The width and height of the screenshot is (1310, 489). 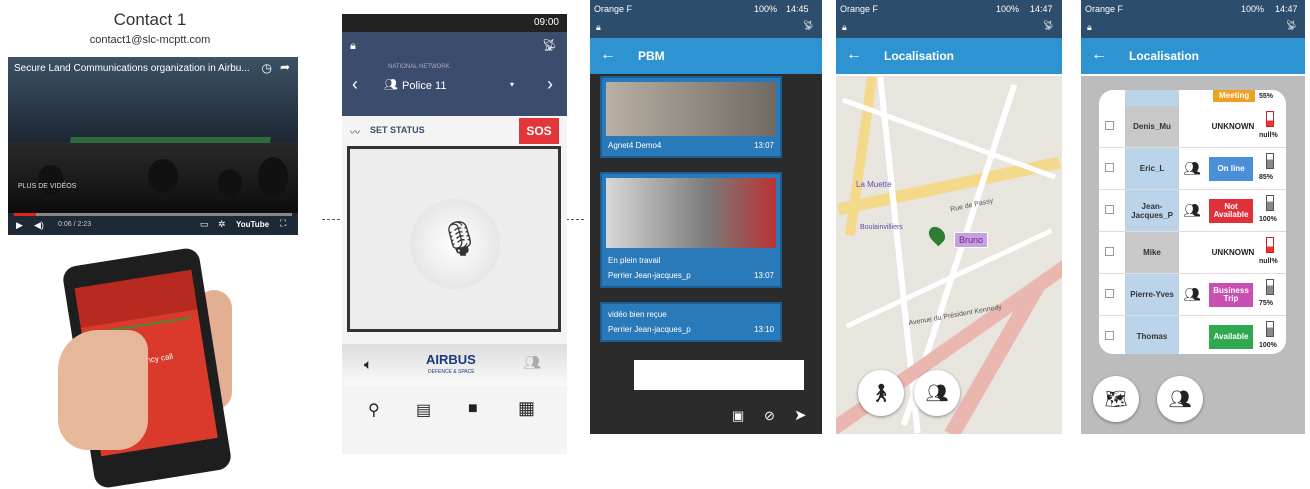 What do you see at coordinates (1268, 219) in the screenshot?
I see `battery-percent: 100%` at bounding box center [1268, 219].